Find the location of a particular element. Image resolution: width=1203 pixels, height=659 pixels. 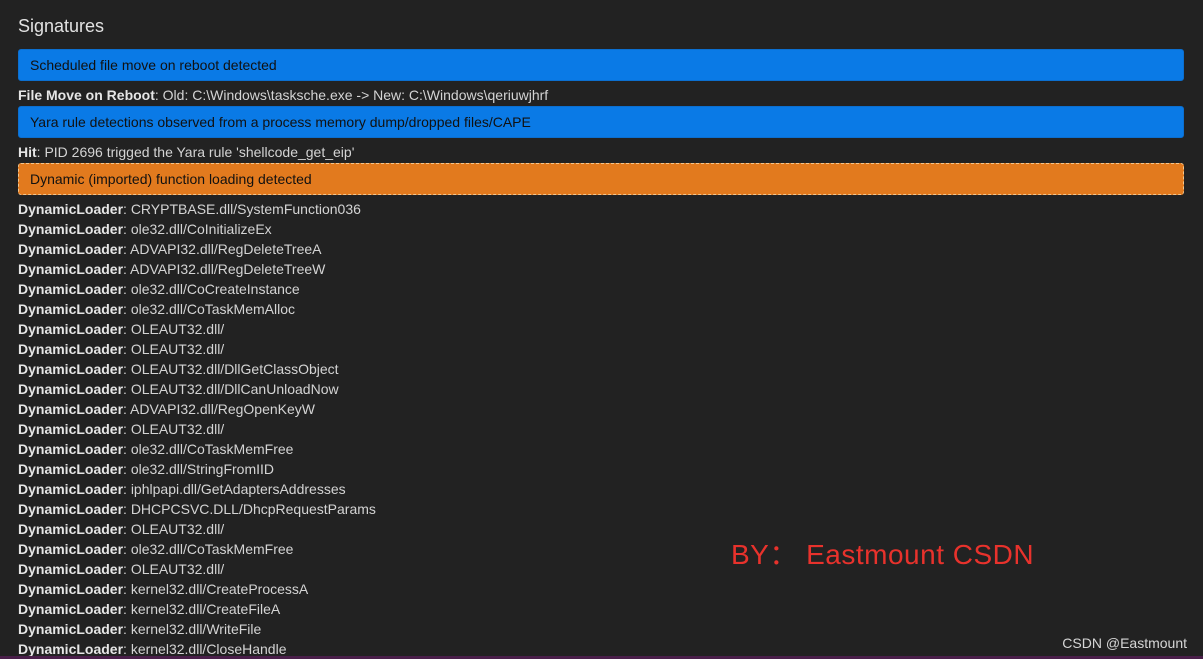

dynamic-loader-value: : CRYPTBASE.dll/SystemFunction036 is located at coordinates (242, 209).